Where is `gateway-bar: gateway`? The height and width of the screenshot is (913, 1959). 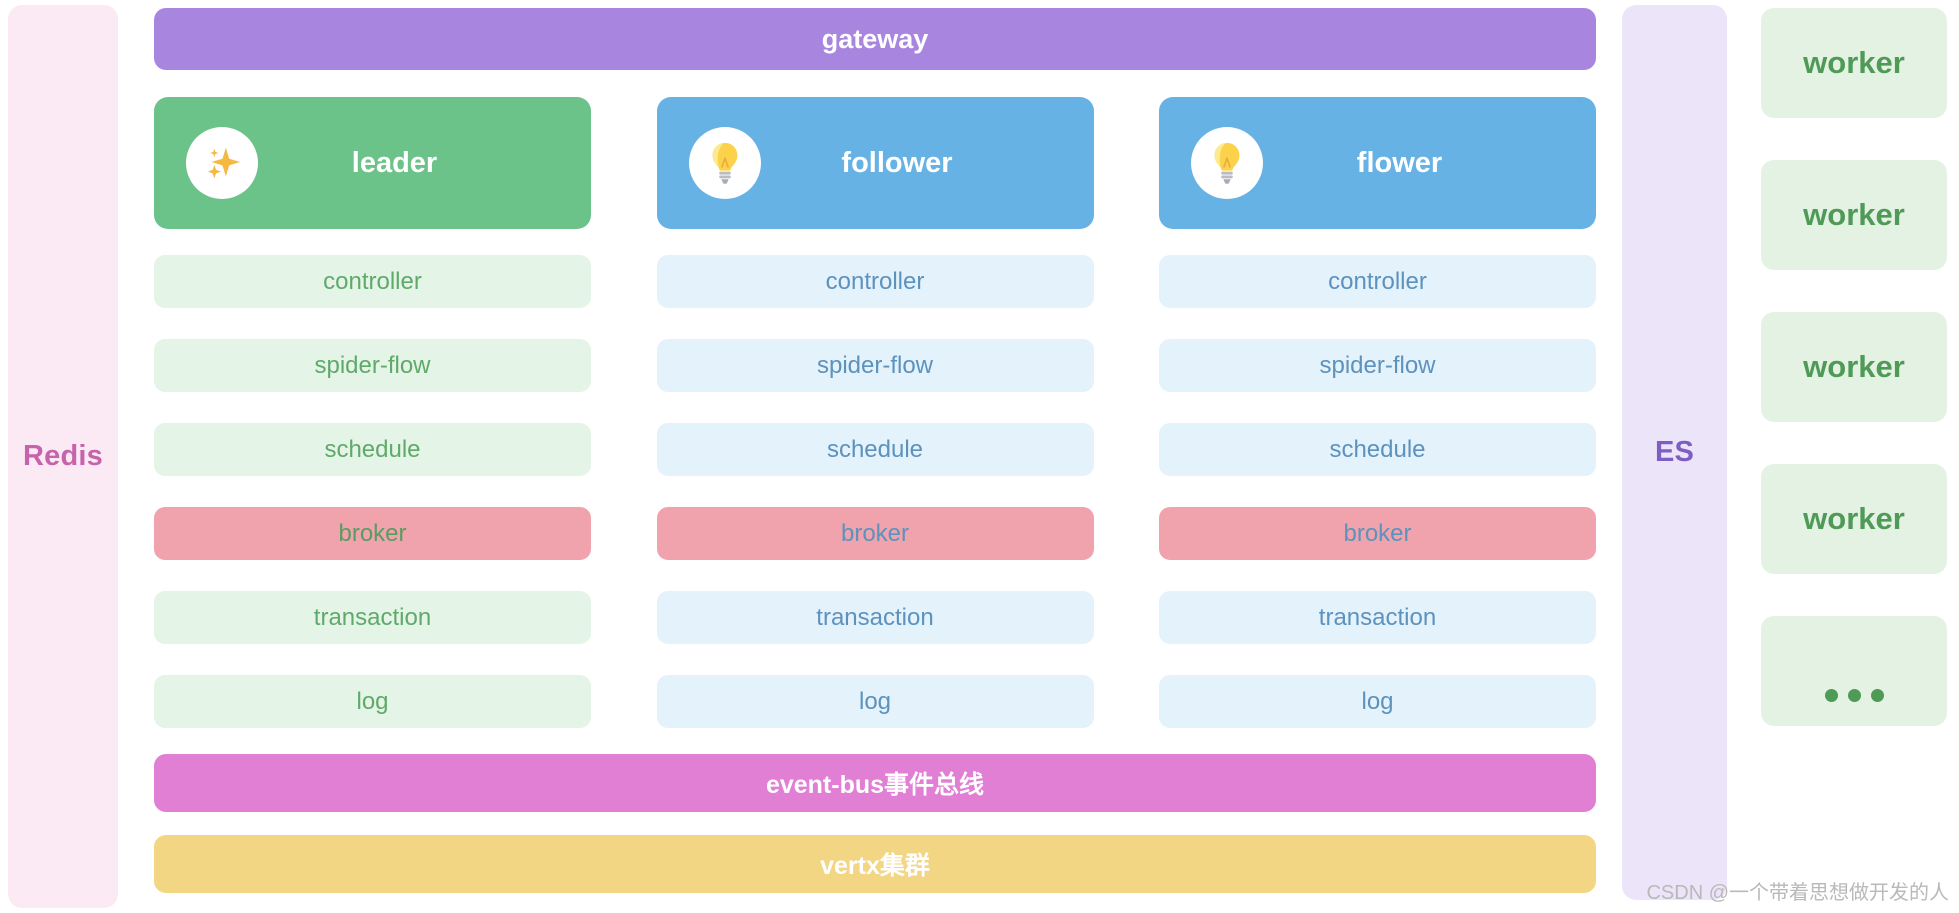 gateway-bar: gateway is located at coordinates (875, 39).